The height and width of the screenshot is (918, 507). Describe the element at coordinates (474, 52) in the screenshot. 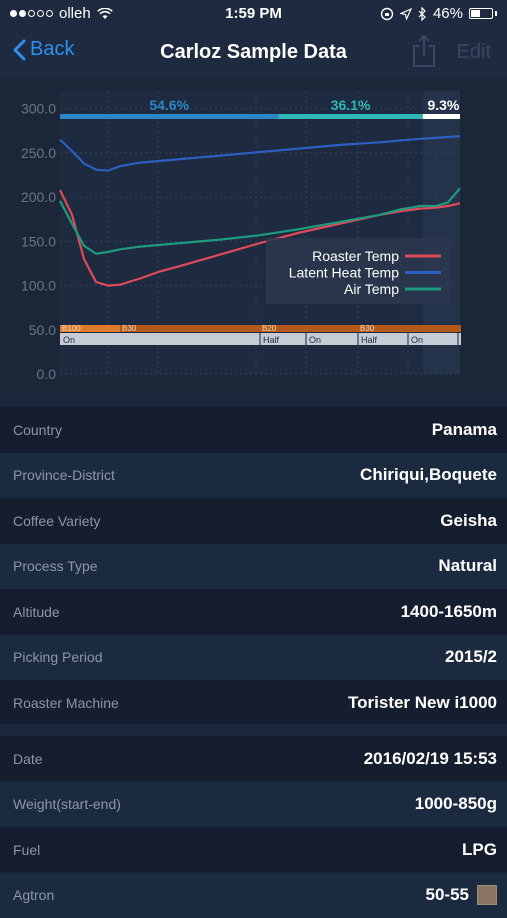

I see `edit-button: Edit` at that location.